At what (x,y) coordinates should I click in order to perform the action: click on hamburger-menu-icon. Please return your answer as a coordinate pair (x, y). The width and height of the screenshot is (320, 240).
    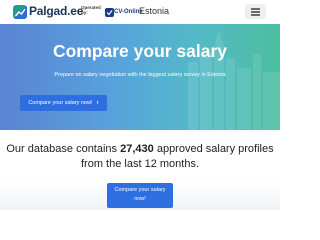
    Looking at the image, I should click on (255, 9).